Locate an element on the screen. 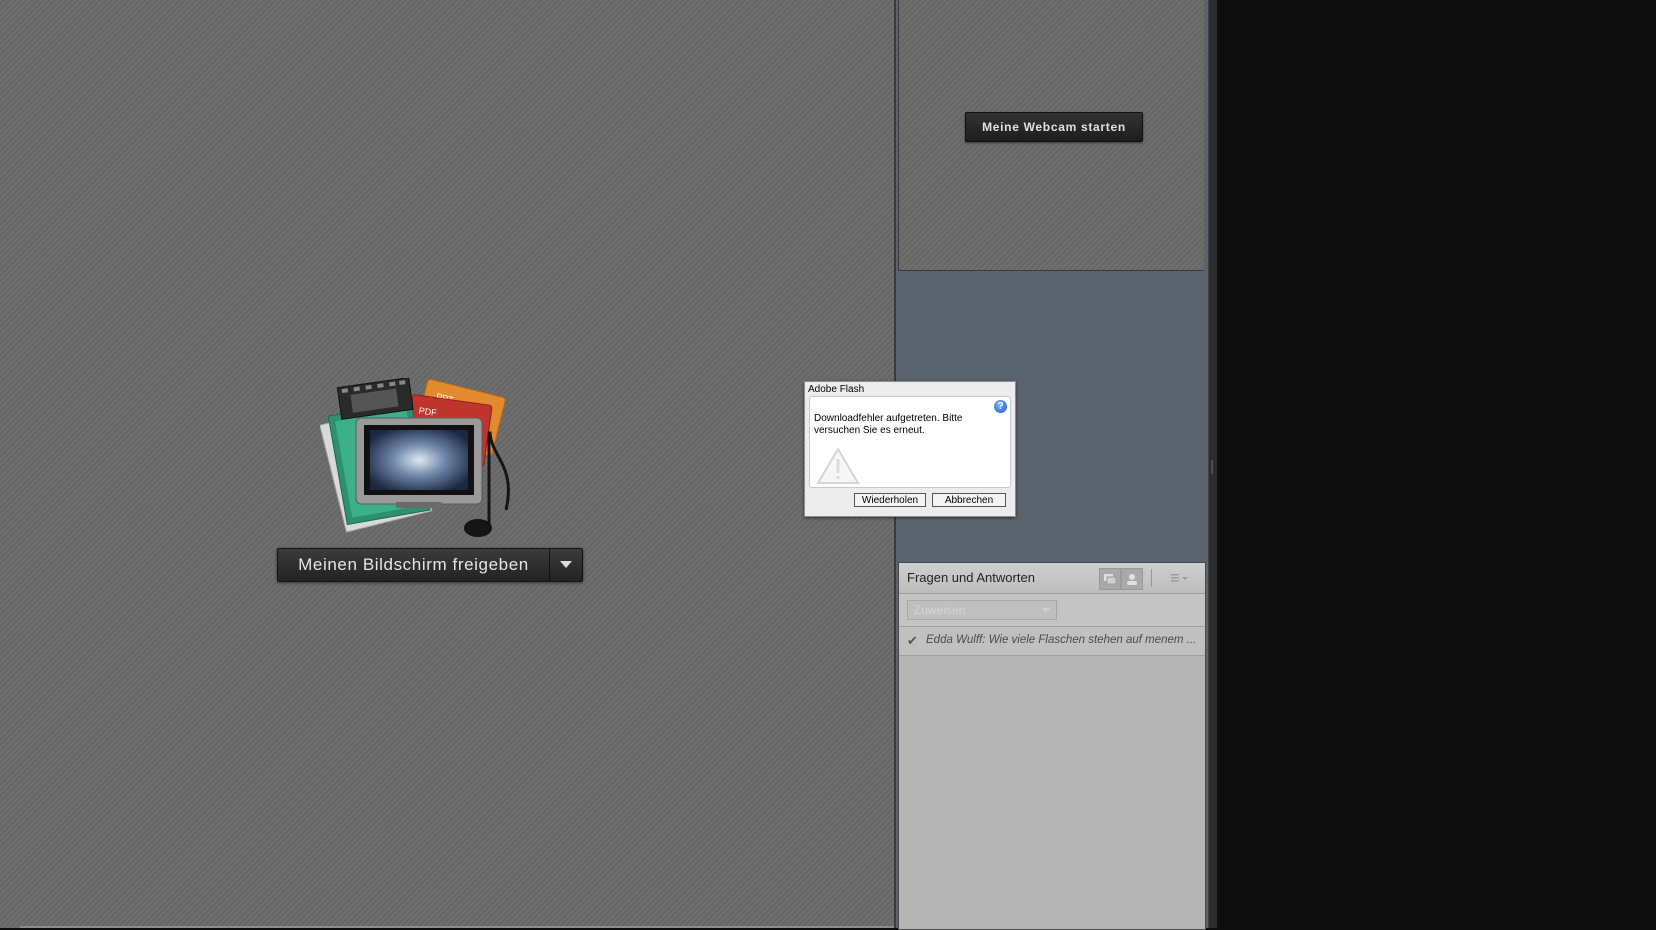  assign-select: Zuweisen is located at coordinates (982, 610).